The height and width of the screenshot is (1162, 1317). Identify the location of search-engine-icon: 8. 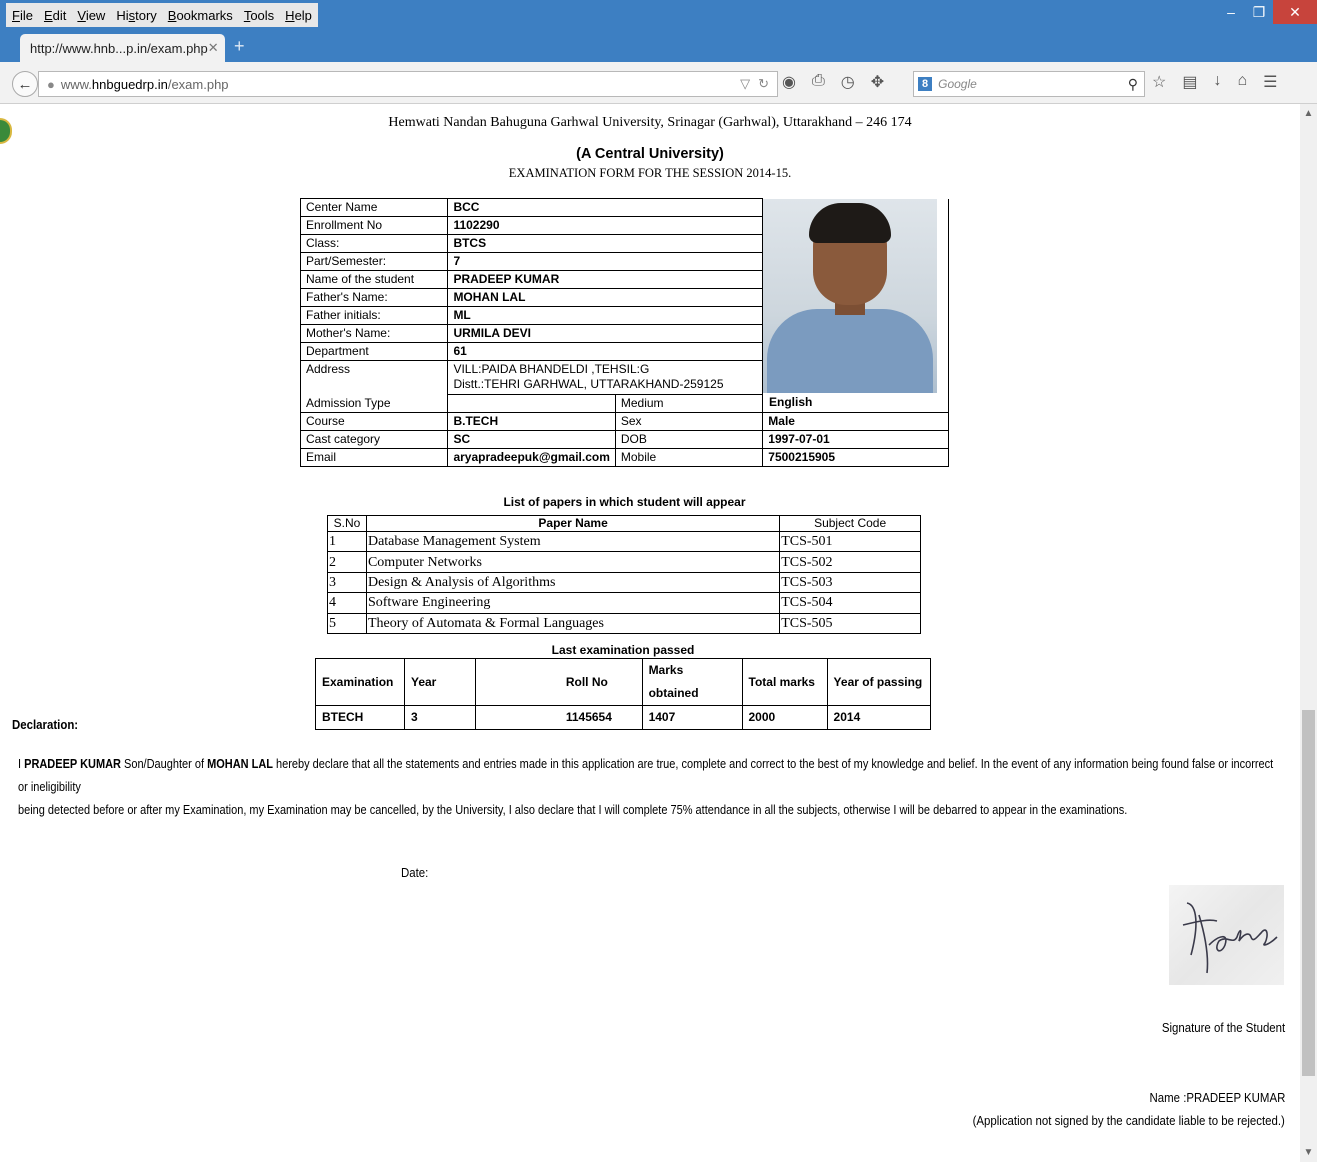
(925, 84).